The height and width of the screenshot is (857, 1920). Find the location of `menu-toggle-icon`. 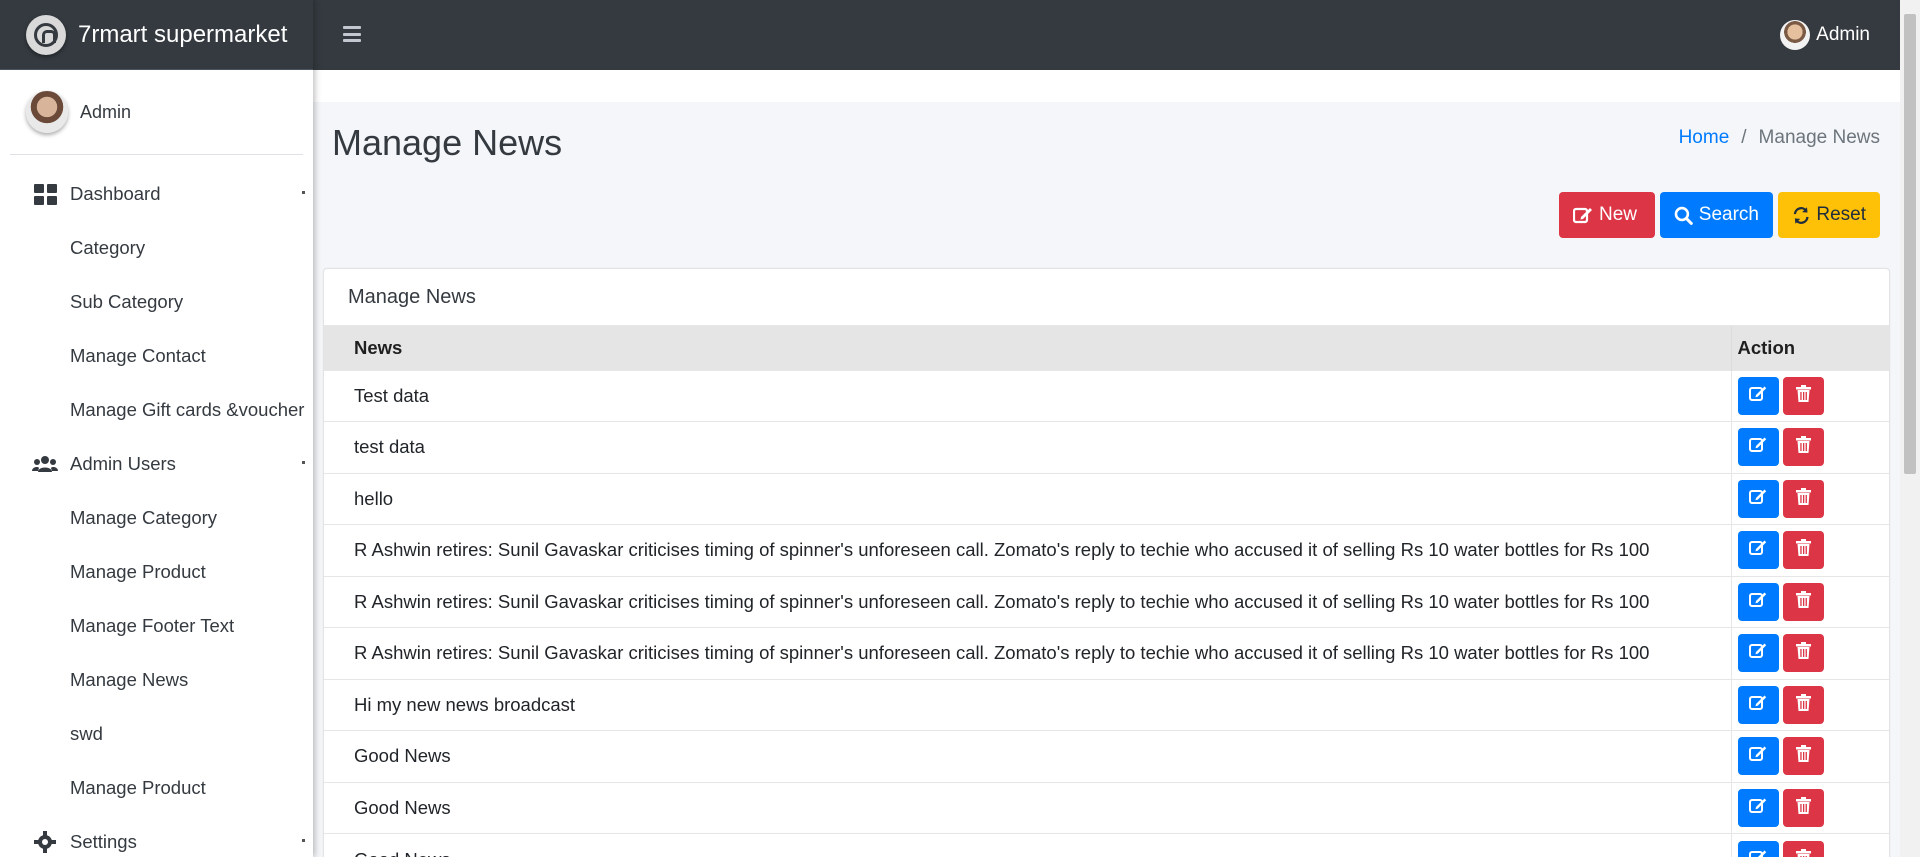

menu-toggle-icon is located at coordinates (352, 34).